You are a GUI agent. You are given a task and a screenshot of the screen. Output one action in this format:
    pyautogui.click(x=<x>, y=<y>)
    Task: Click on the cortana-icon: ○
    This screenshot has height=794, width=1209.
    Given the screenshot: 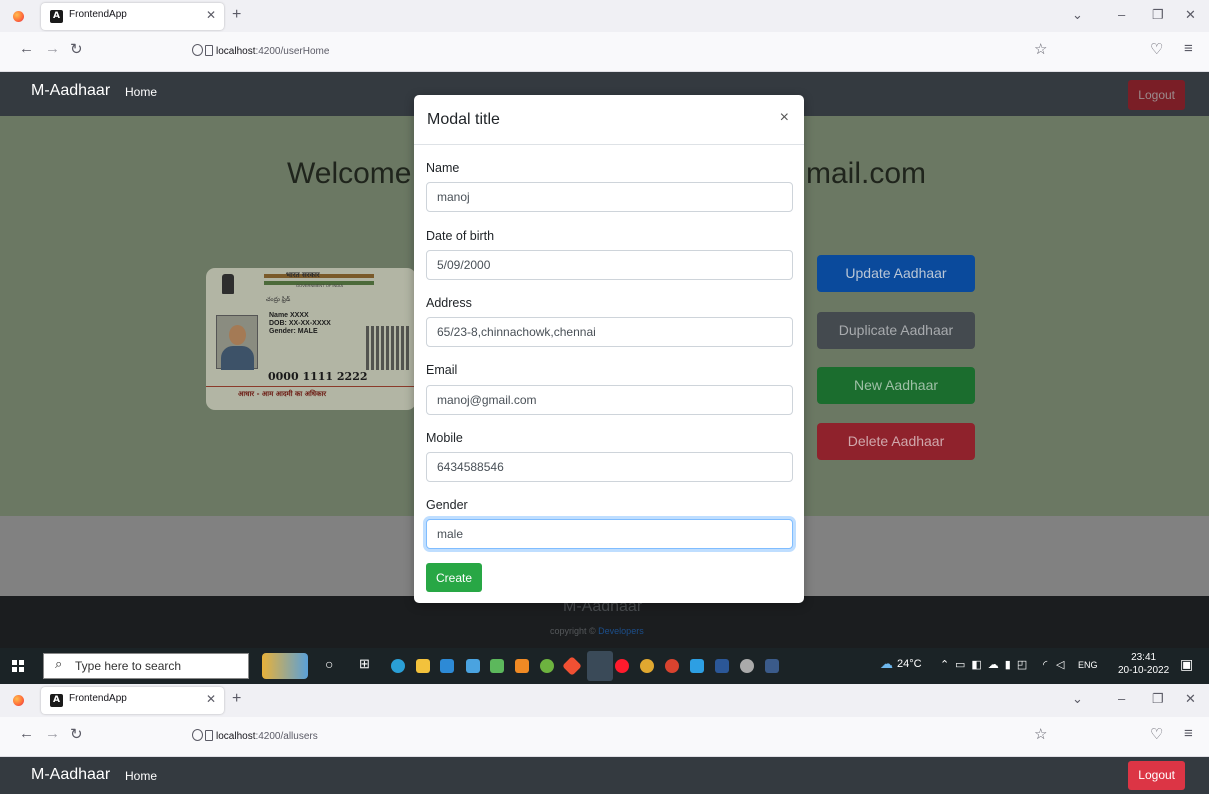 What is the action you would take?
    pyautogui.click(x=329, y=664)
    